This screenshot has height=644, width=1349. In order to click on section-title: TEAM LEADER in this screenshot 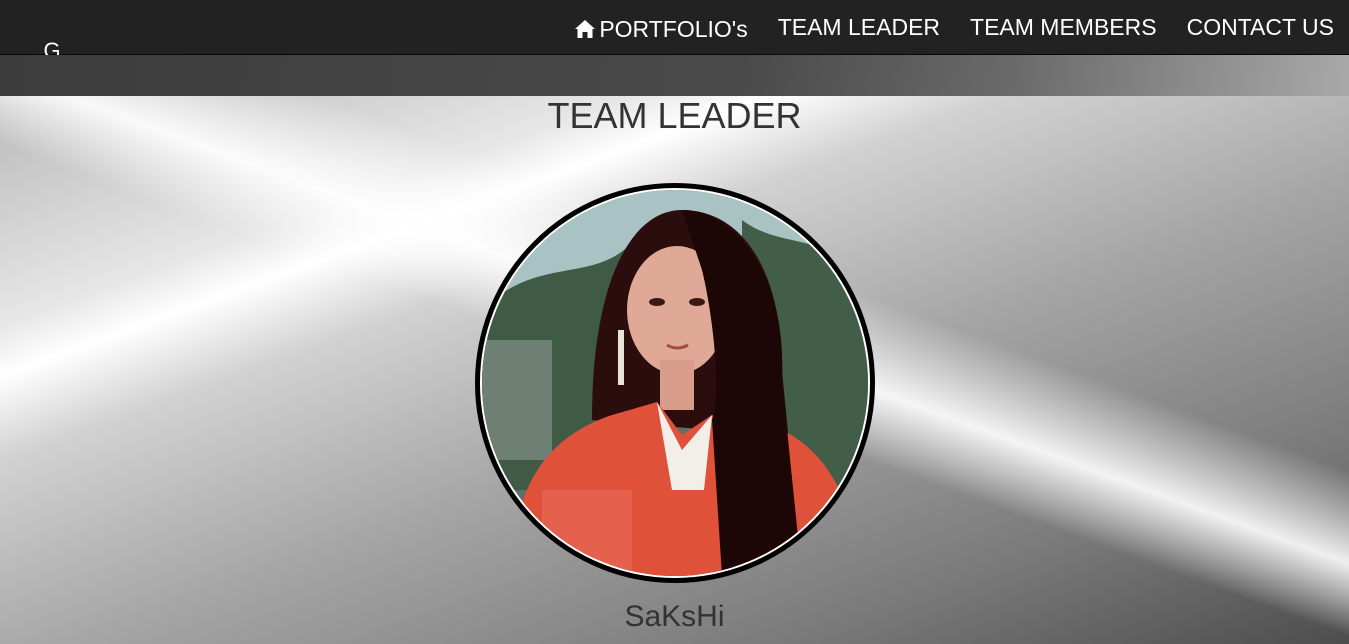, I will do `click(674, 115)`.